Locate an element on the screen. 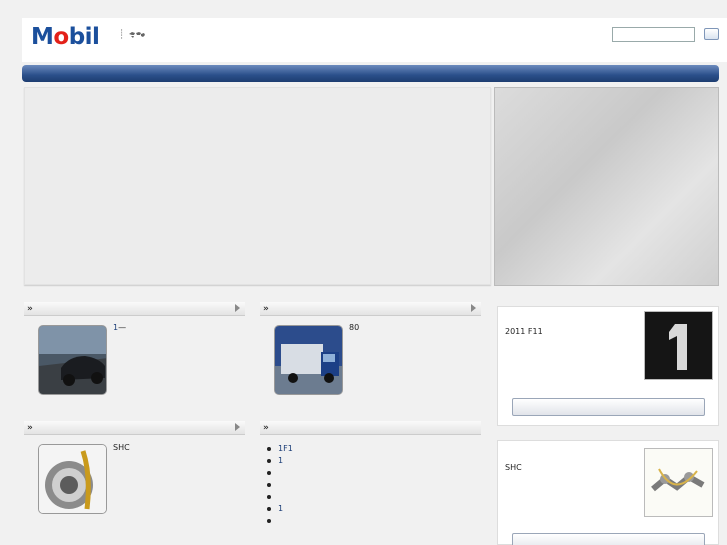 The width and height of the screenshot is (727, 545). section-header-2: » is located at coordinates (370, 309).